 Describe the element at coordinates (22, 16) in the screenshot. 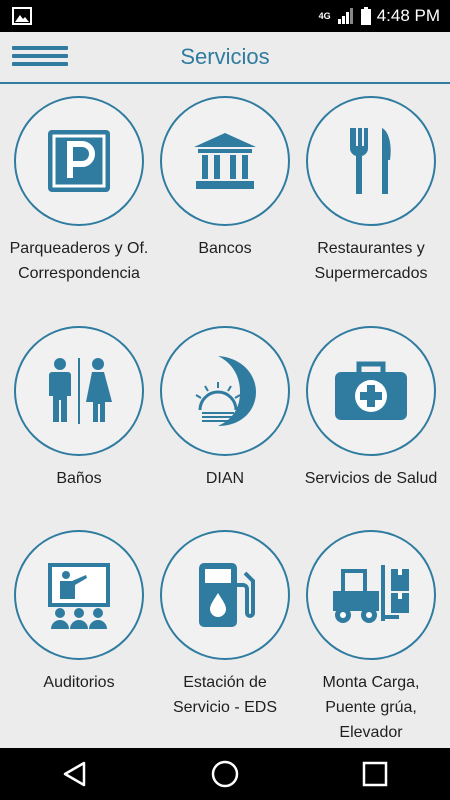

I see `image-notification-icon` at that location.